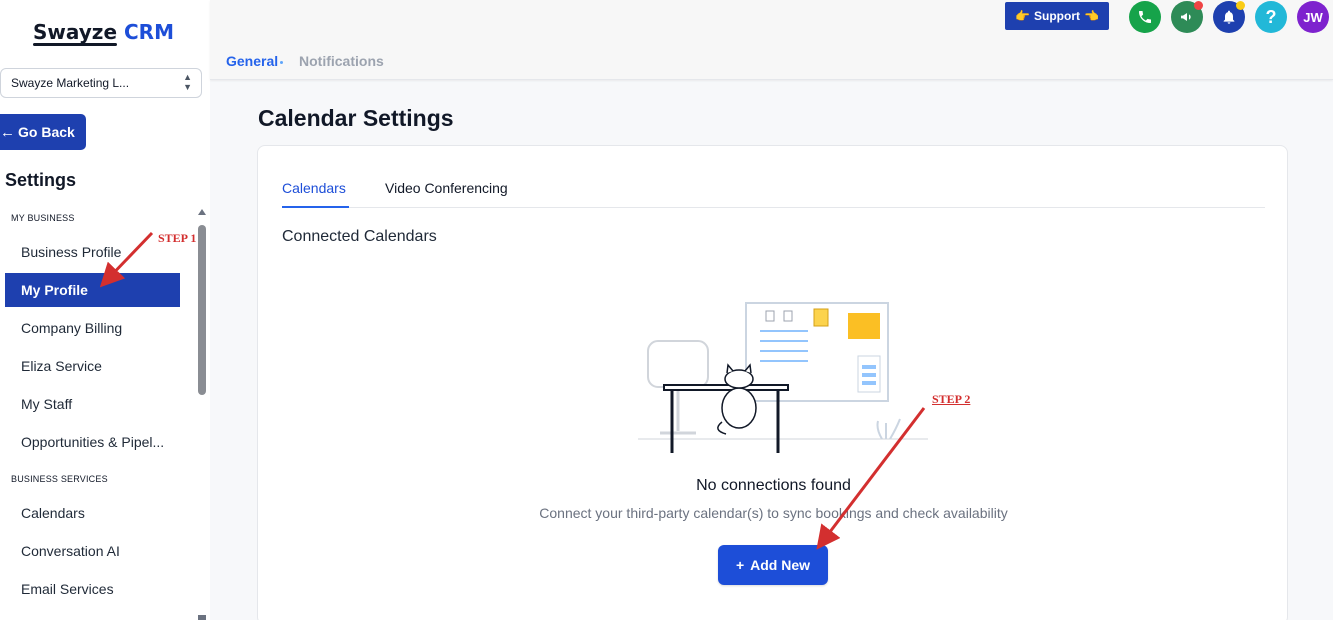 The image size is (1333, 620). Describe the element at coordinates (773, 485) in the screenshot. I see `empty-state-title: No connections found` at that location.